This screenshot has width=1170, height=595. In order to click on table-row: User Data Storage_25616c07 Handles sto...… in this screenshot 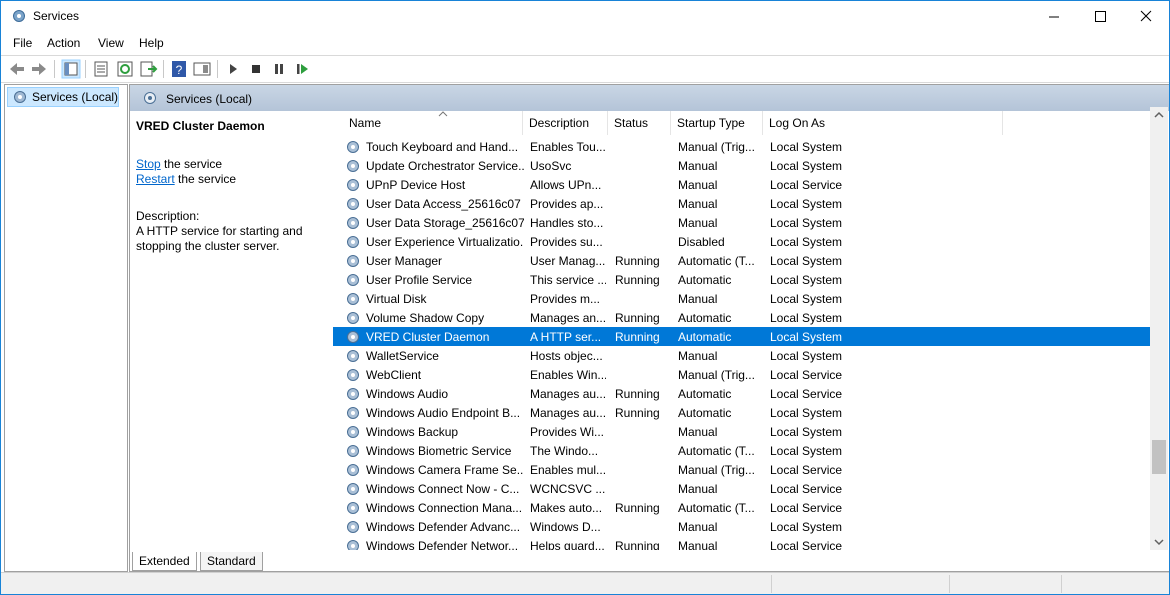, I will do `click(743, 222)`.